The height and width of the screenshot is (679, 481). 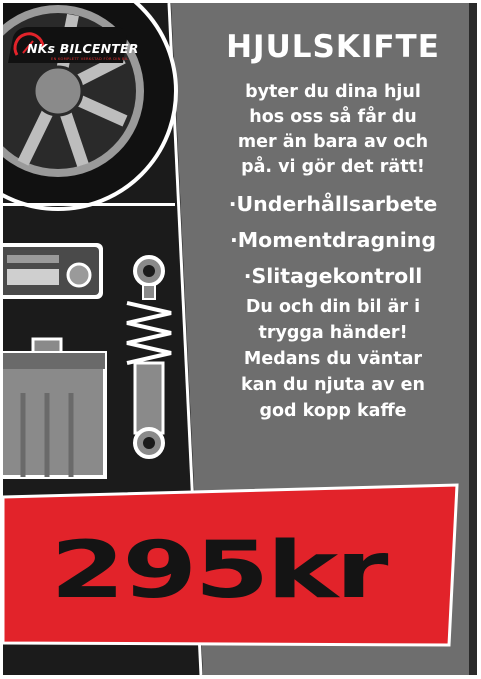 I want to click on service-item: ·Momentdragning, so click(x=333, y=240).